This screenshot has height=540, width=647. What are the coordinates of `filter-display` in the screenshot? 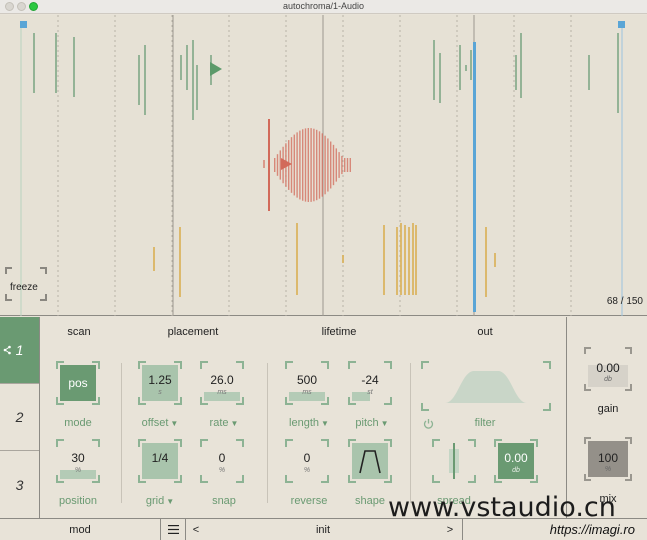 It's located at (486, 386).